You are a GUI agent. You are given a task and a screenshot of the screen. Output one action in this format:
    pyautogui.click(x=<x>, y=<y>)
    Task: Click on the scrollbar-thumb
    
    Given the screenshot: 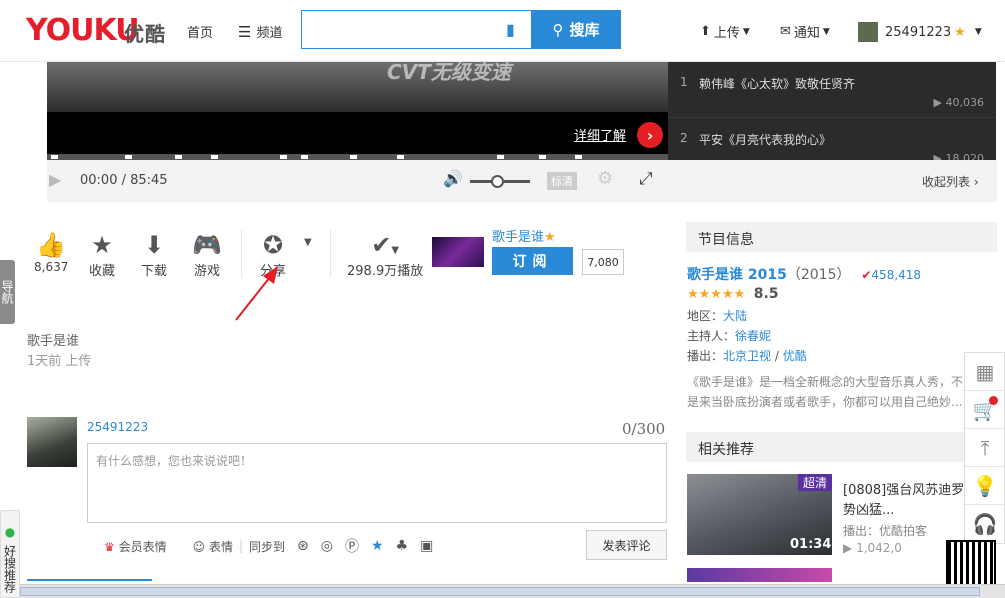 What is the action you would take?
    pyautogui.click(x=500, y=591)
    